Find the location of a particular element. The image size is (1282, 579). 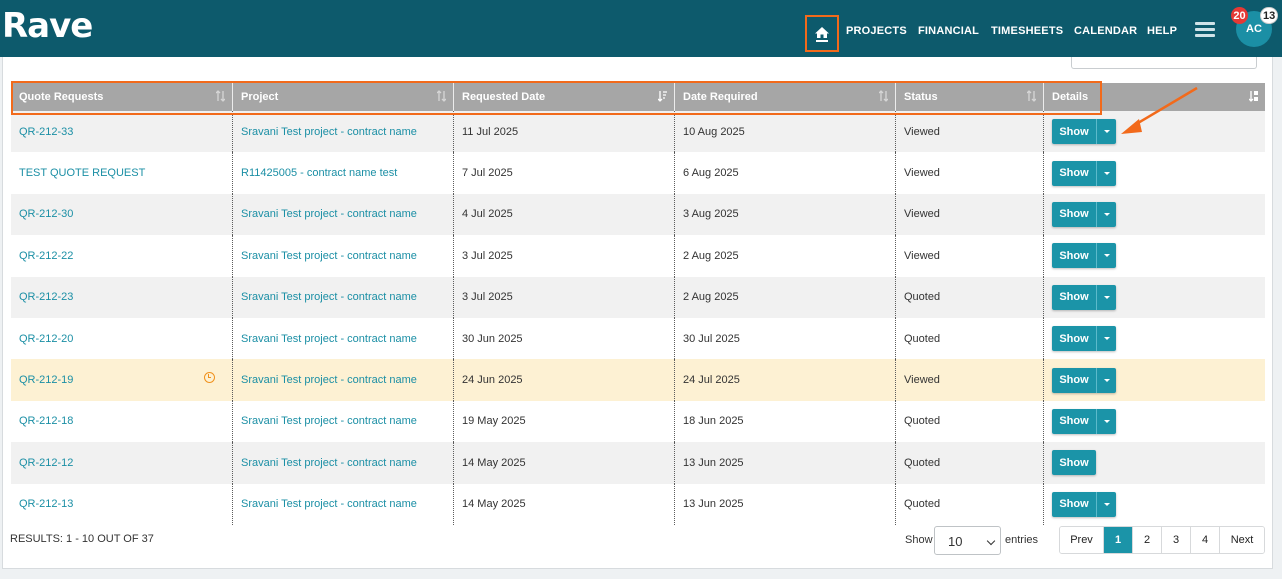

quote-request-cell: QR-212-19 is located at coordinates (122, 380).